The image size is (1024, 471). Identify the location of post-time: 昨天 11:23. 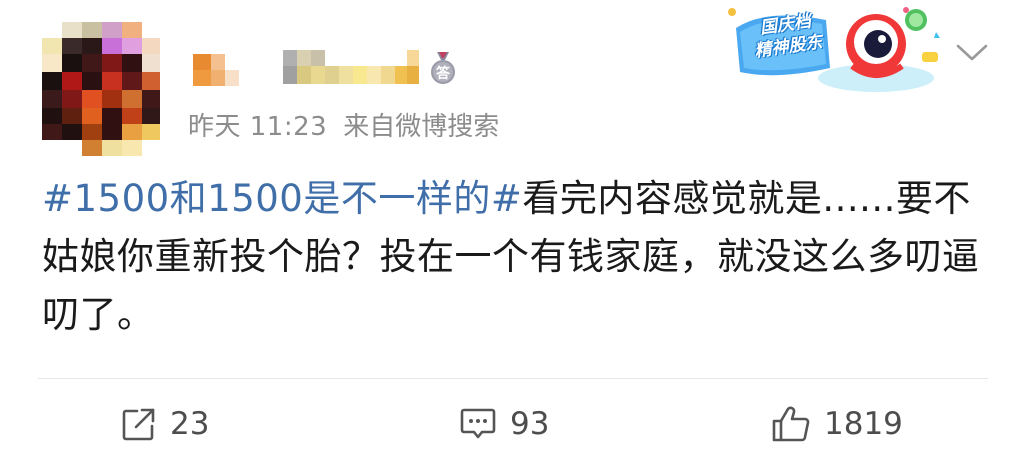
(258, 126).